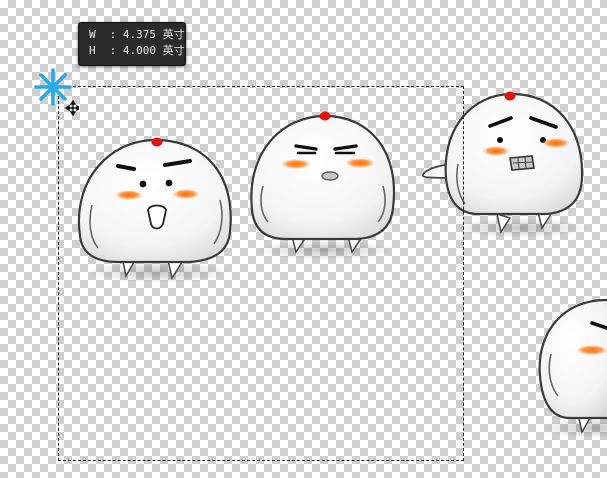 This screenshot has width=607, height=478. Describe the element at coordinates (71, 107) in the screenshot. I see `move-arrows-icon` at that location.